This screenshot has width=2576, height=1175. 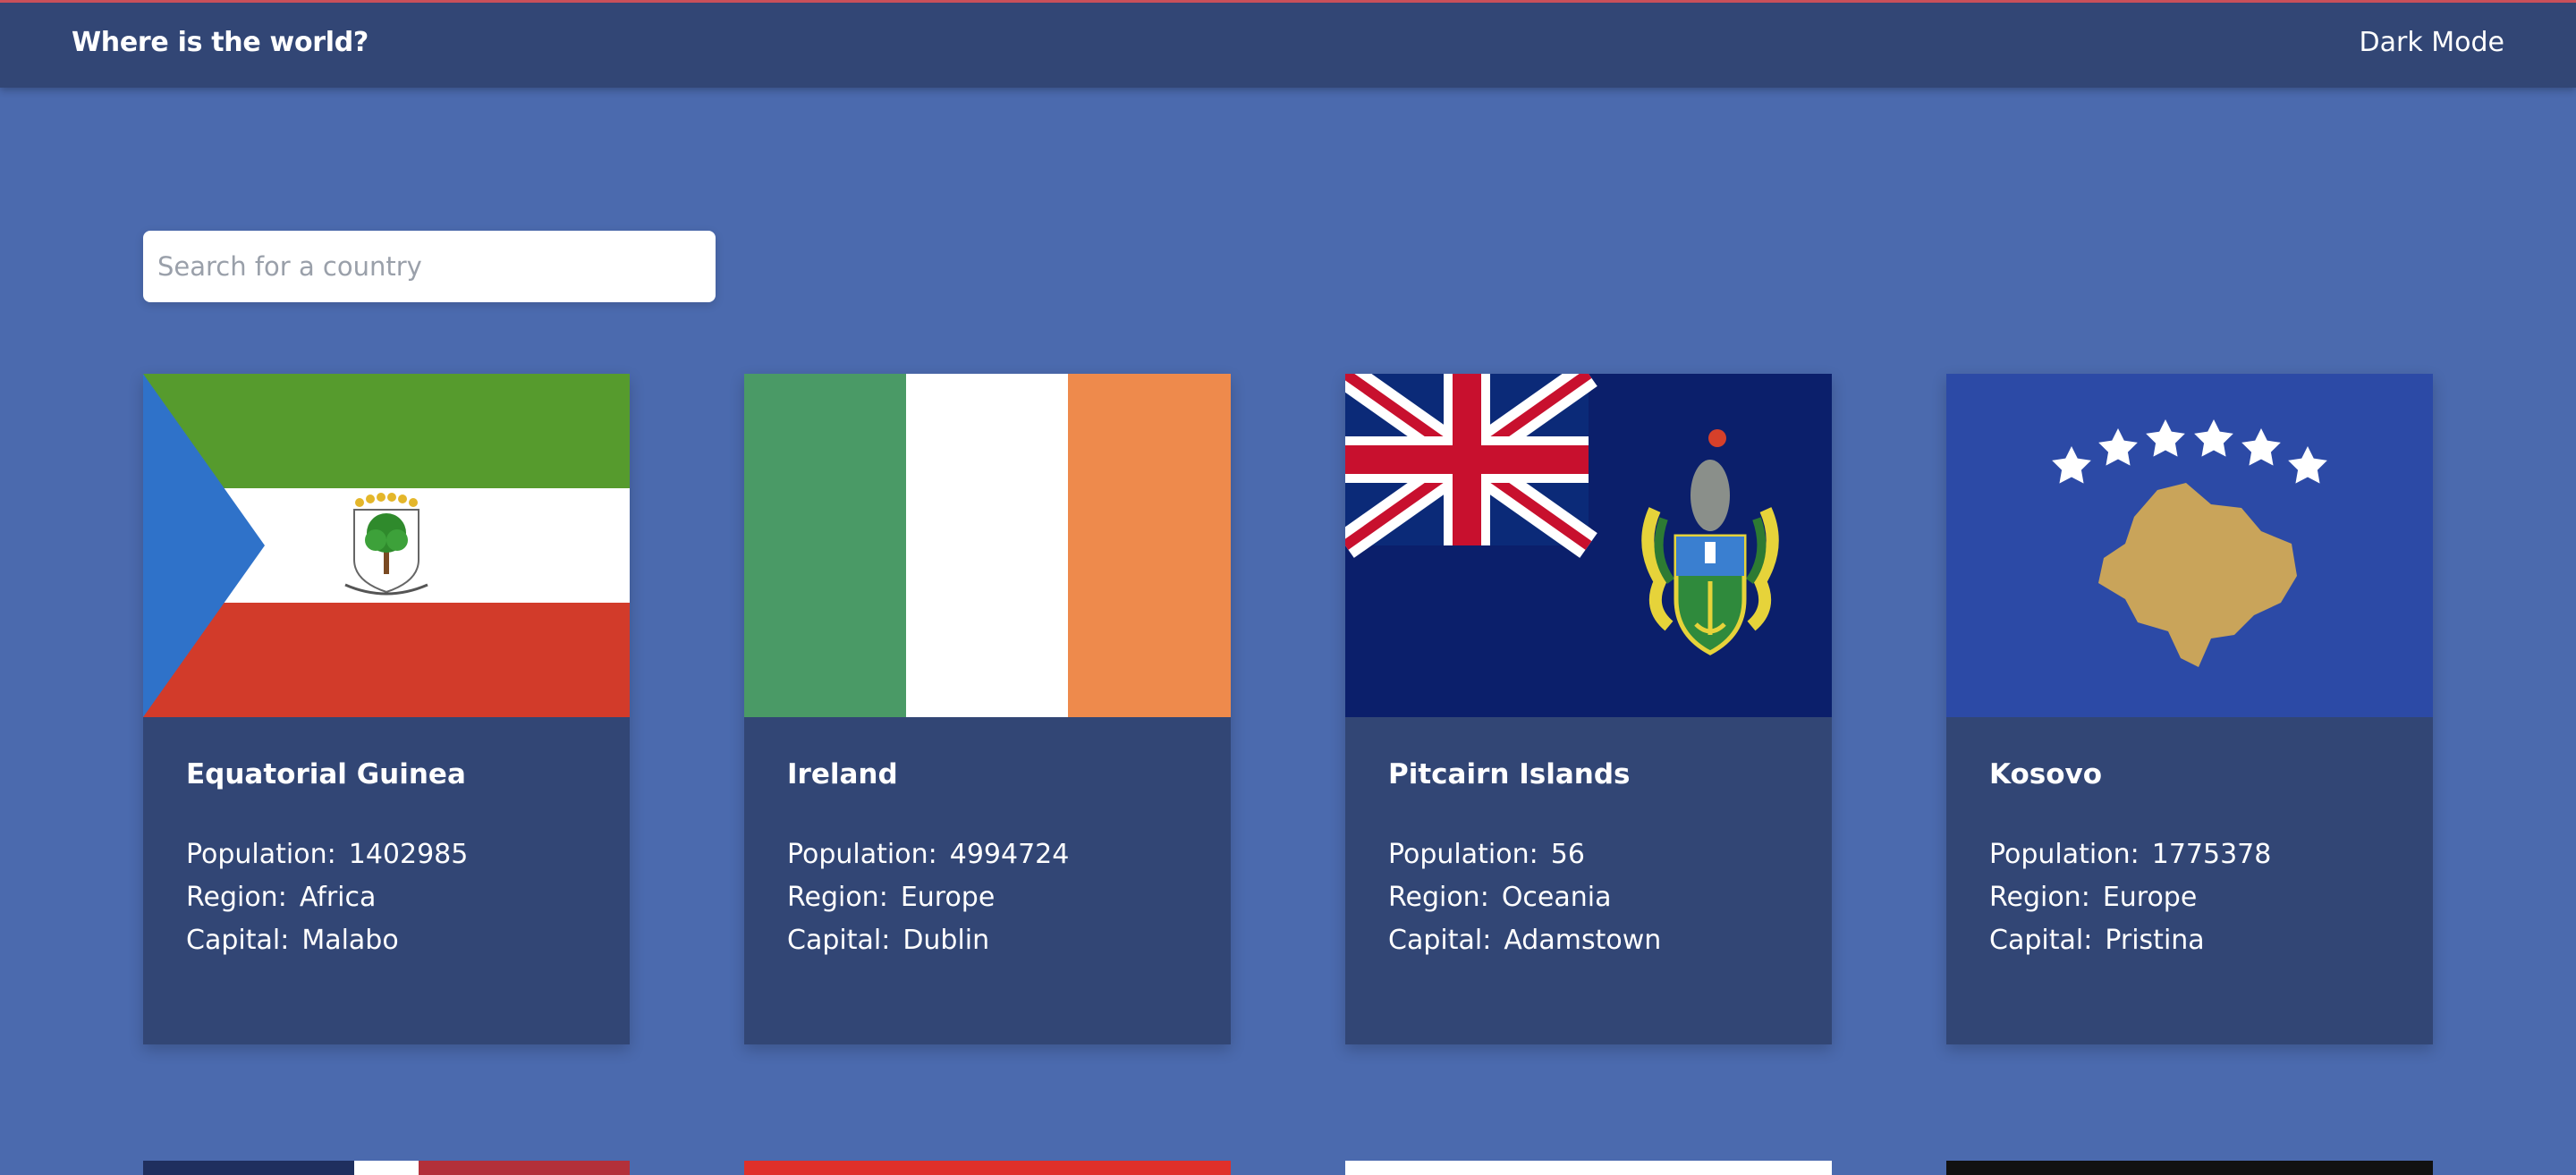 I want to click on population-row: Population: 1402985, so click(x=386, y=854).